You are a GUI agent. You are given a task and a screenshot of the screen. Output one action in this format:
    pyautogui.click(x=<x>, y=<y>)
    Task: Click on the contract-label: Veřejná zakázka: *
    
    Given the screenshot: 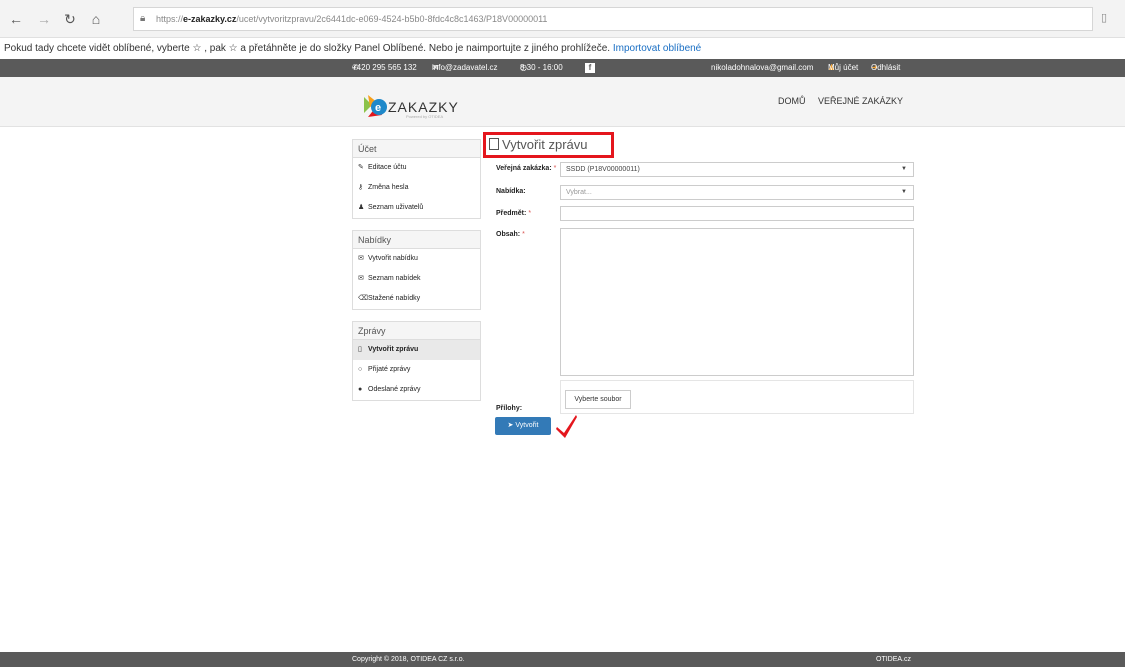 What is the action you would take?
    pyautogui.click(x=526, y=168)
    